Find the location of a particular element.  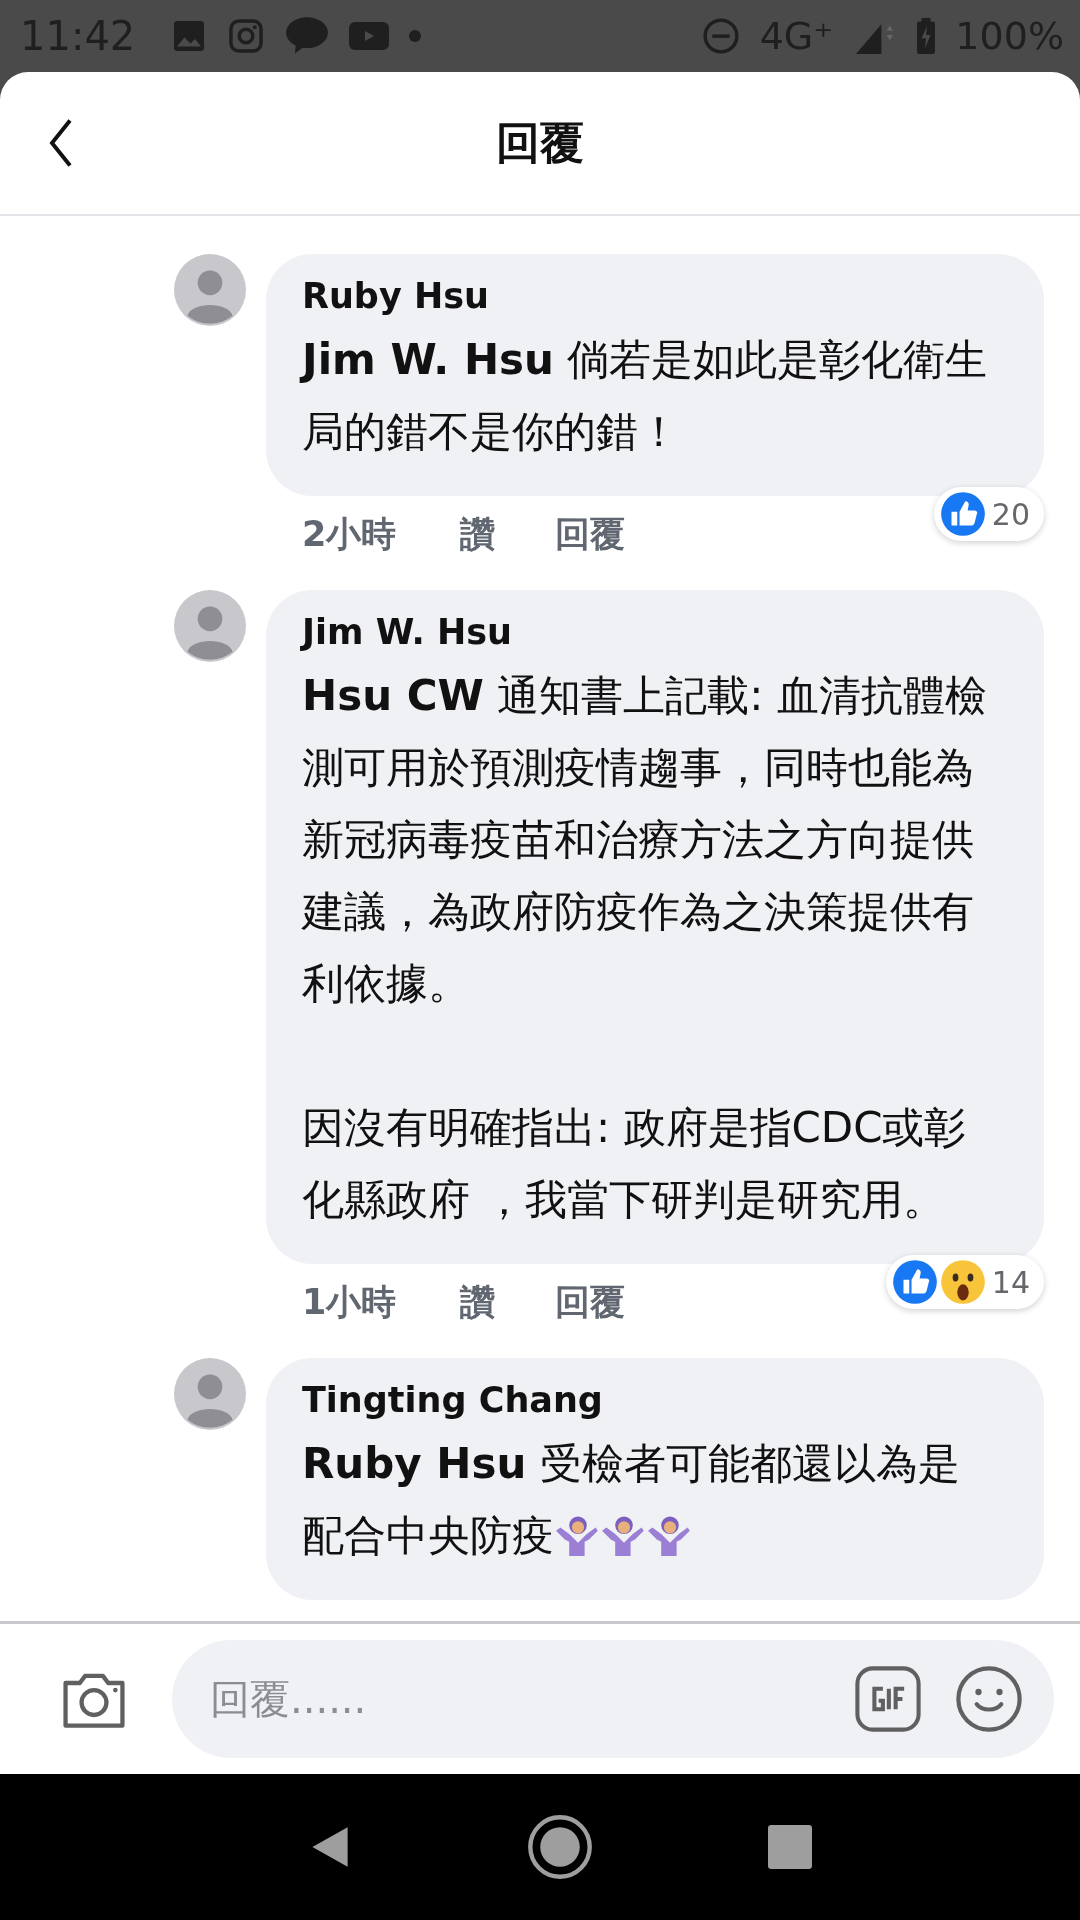

surprised-face-icon is located at coordinates (962, 1282).